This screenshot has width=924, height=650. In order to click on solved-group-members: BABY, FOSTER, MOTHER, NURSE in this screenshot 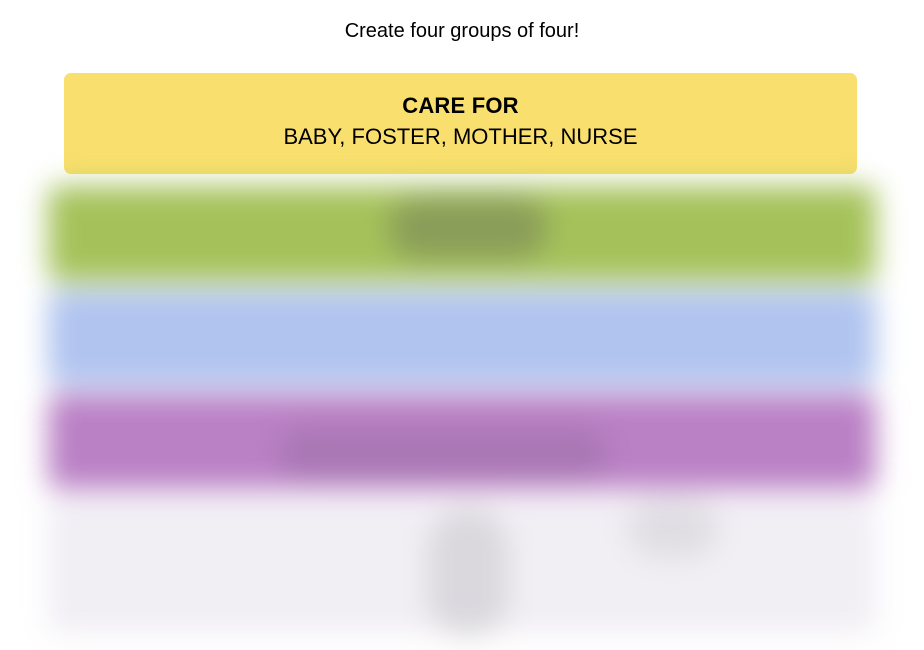, I will do `click(460, 136)`.